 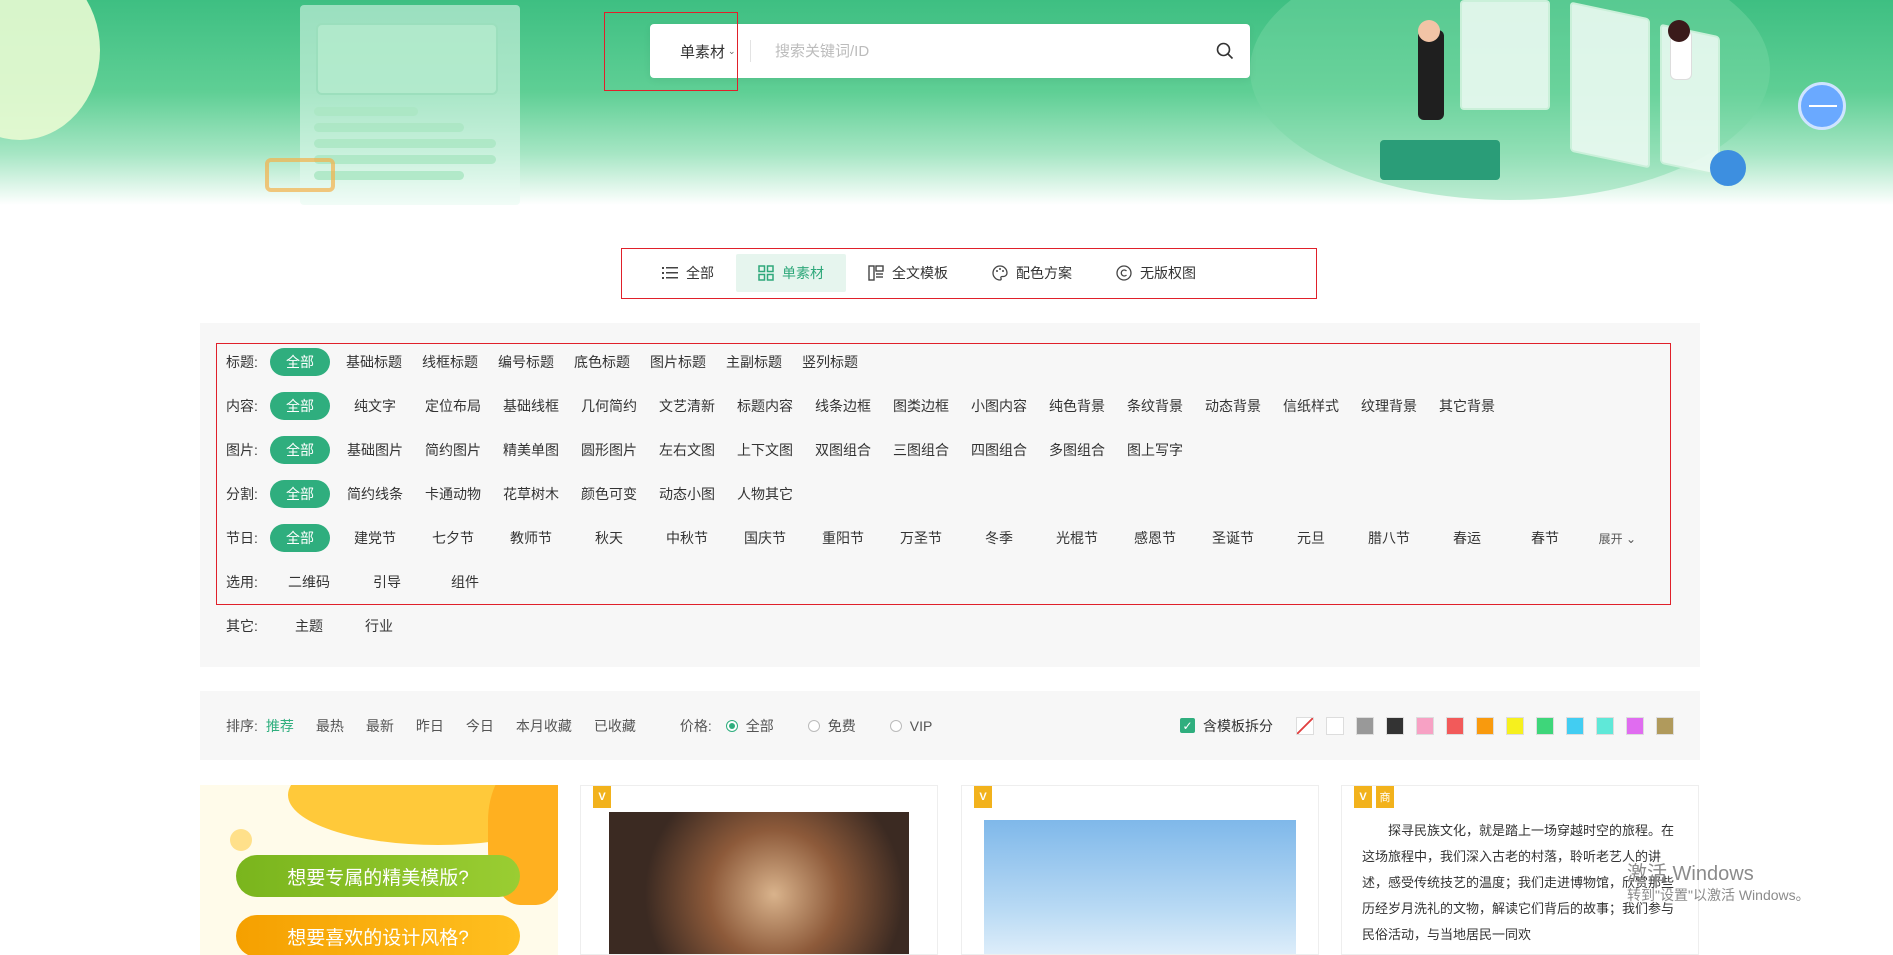 What do you see at coordinates (1311, 538) in the screenshot?
I see `filter-option: 元旦` at bounding box center [1311, 538].